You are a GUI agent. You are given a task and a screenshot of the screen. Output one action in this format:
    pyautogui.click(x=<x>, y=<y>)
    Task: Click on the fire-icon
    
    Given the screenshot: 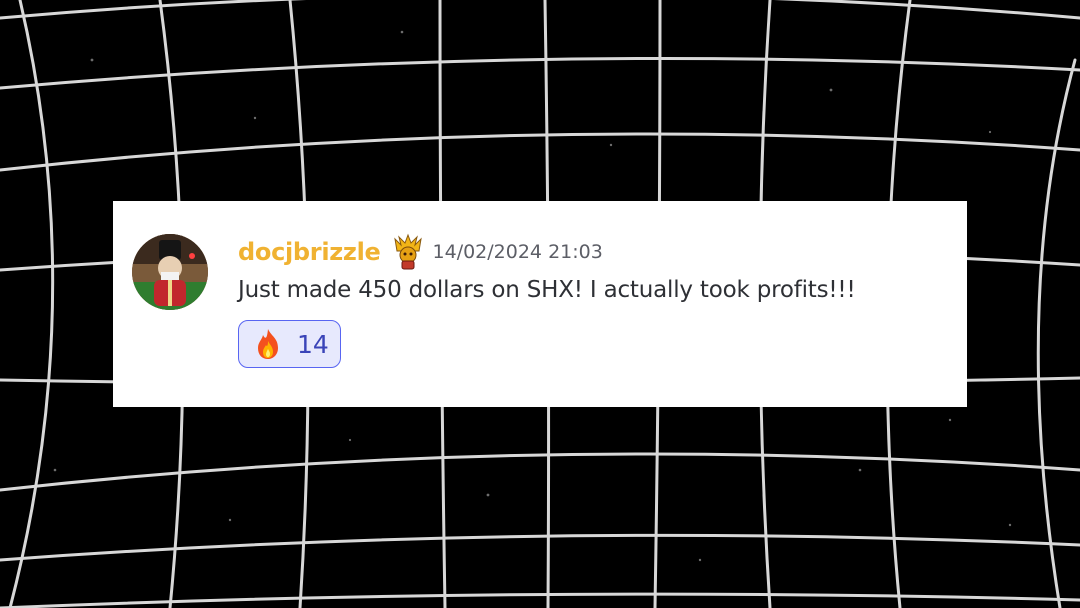 What is the action you would take?
    pyautogui.click(x=268, y=344)
    